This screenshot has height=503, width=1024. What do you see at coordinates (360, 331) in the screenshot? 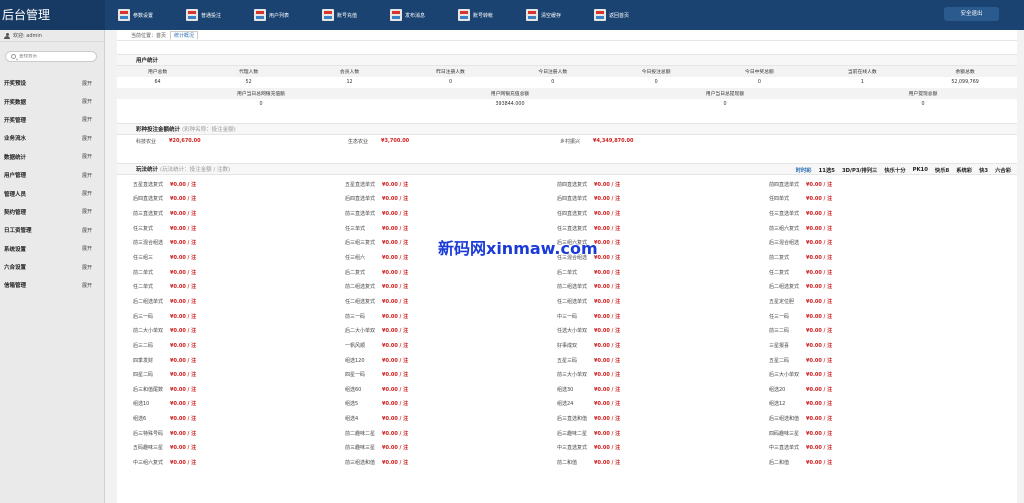
I see `play-name: 后二大小单双` at bounding box center [360, 331].